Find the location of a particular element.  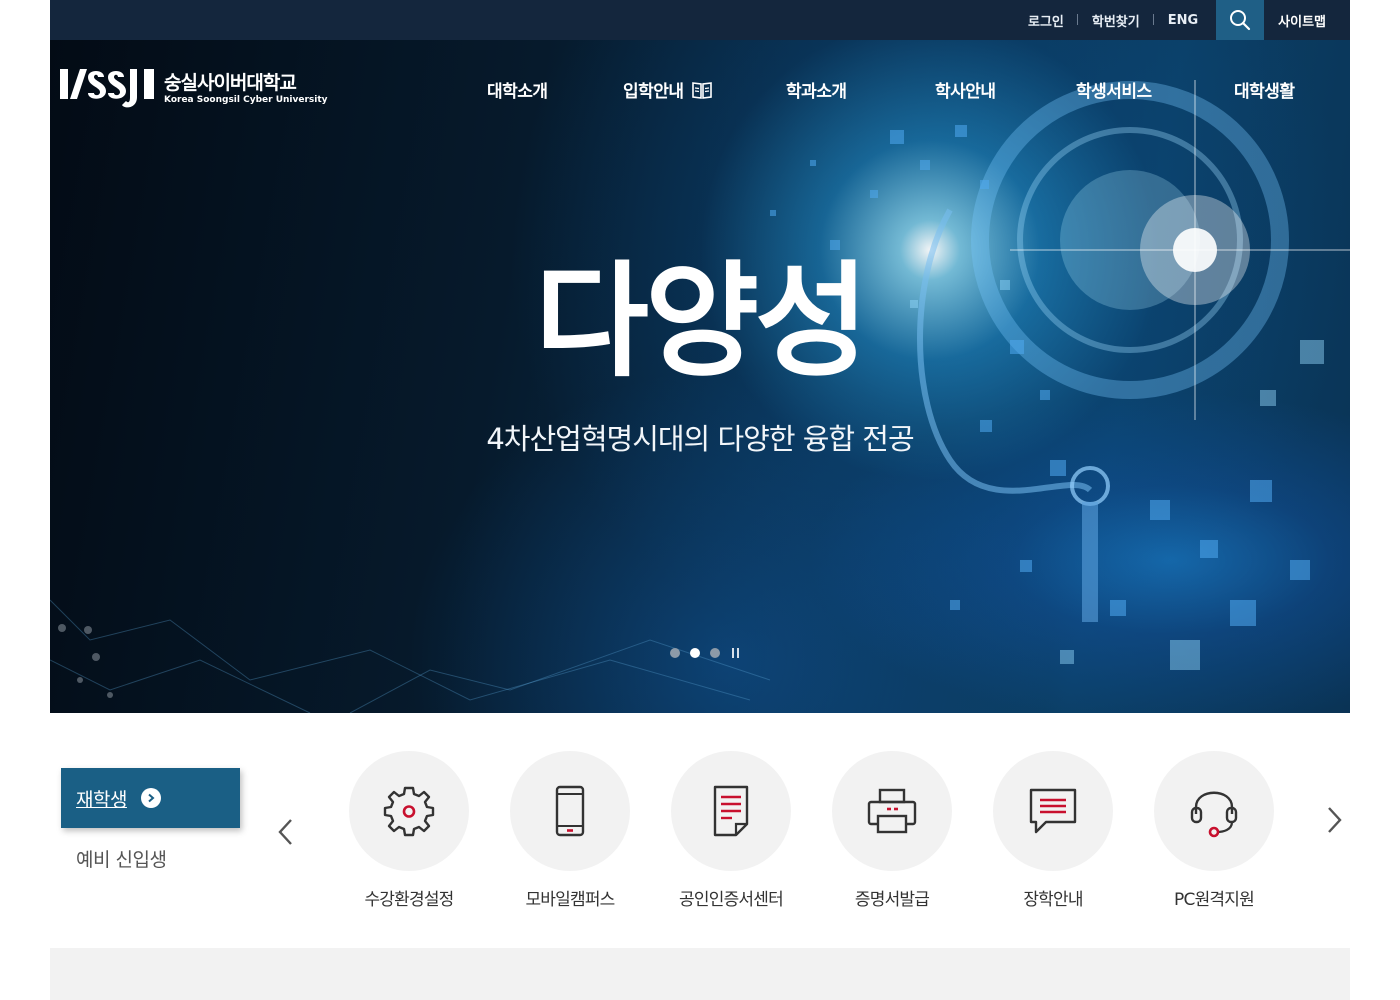

tab-current-students-label: 재학생 is located at coordinates (101, 799).